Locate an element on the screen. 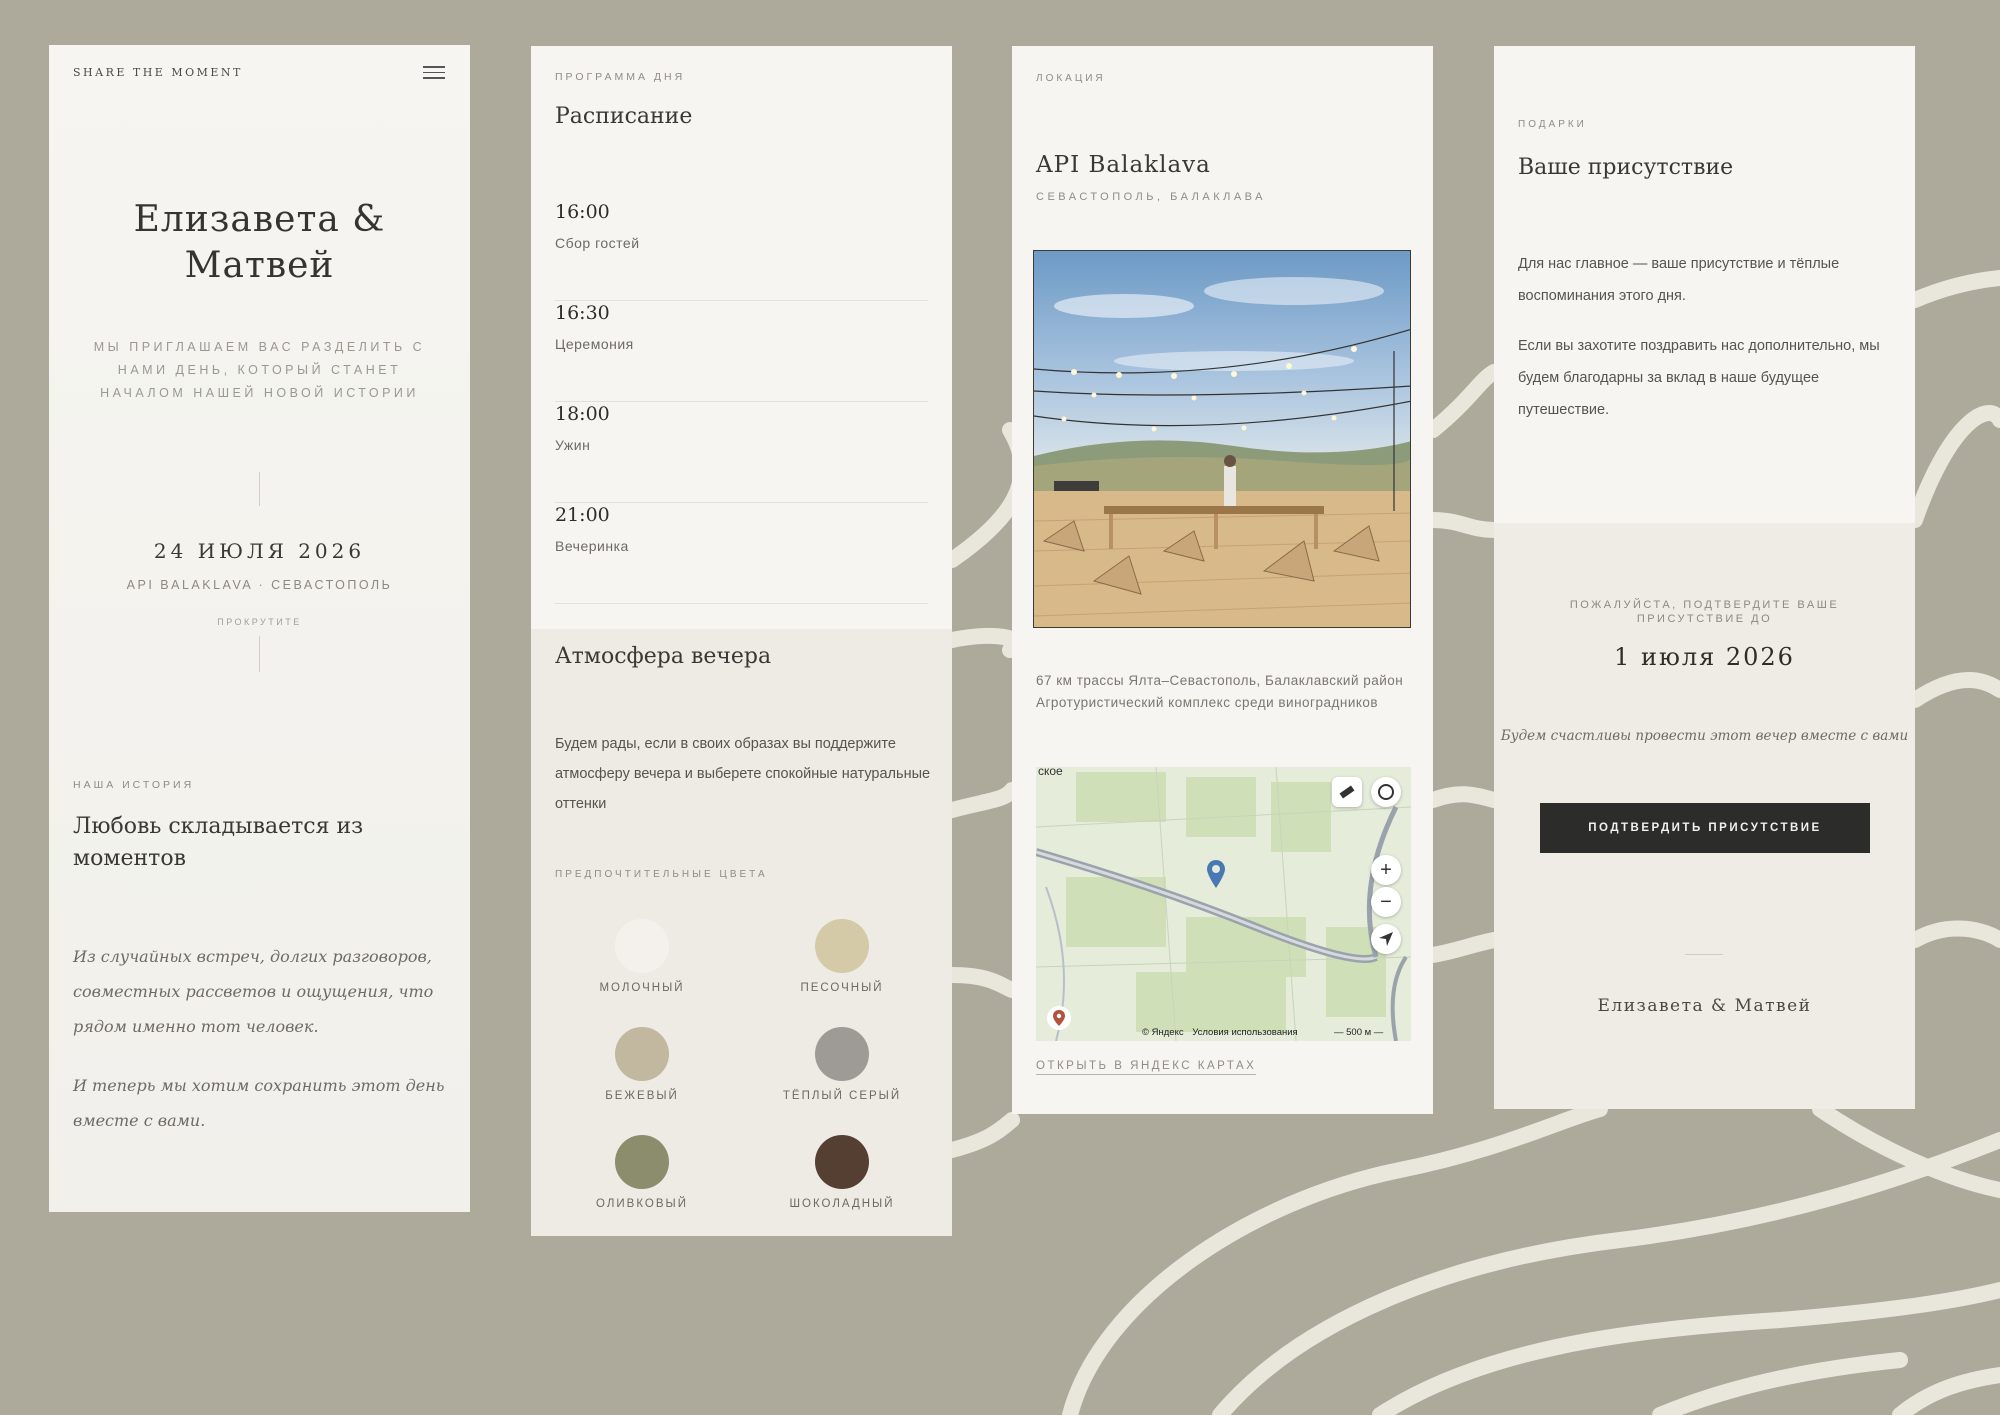  scroll-hint: ПРОКРУТИТЕ is located at coordinates (259, 622).